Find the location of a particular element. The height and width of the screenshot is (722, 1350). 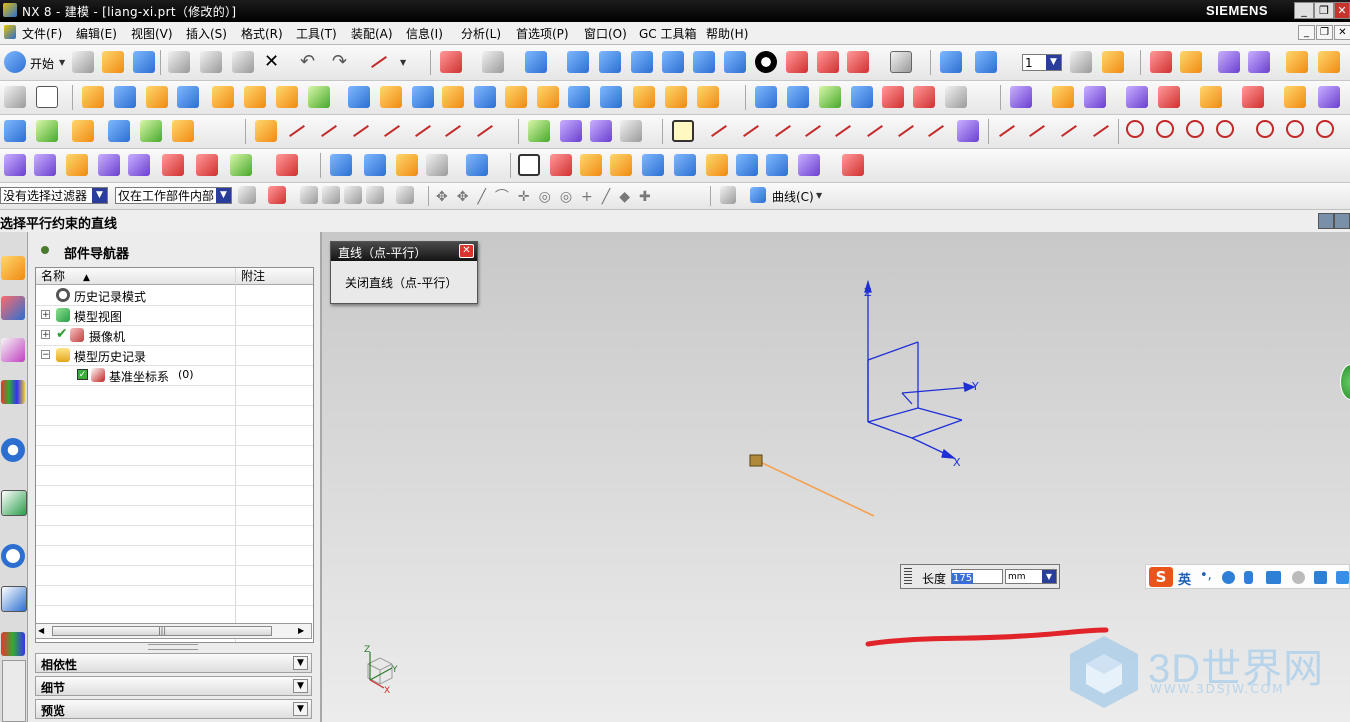

navigator-hscrollbar: ◀ ||| ▶ is located at coordinates (173, 631).